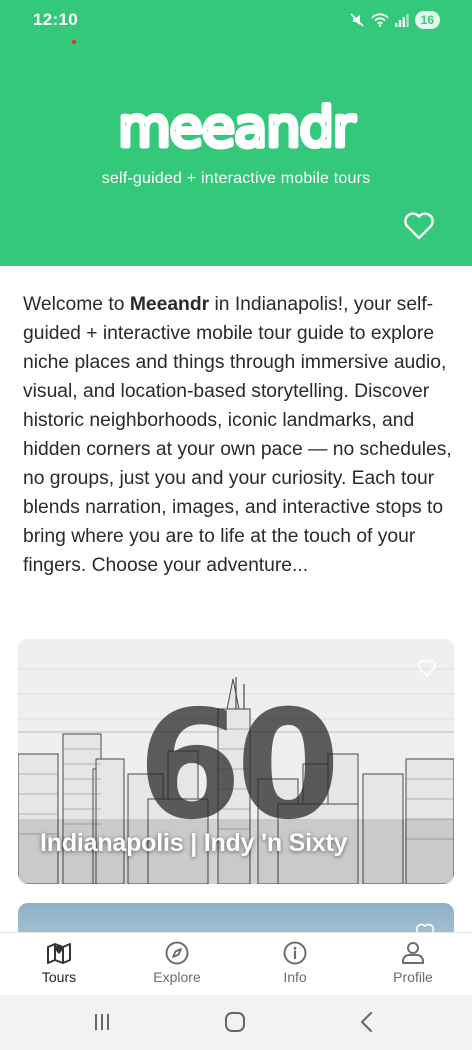  I want to click on app-logo: meeandr, so click(236, 130).